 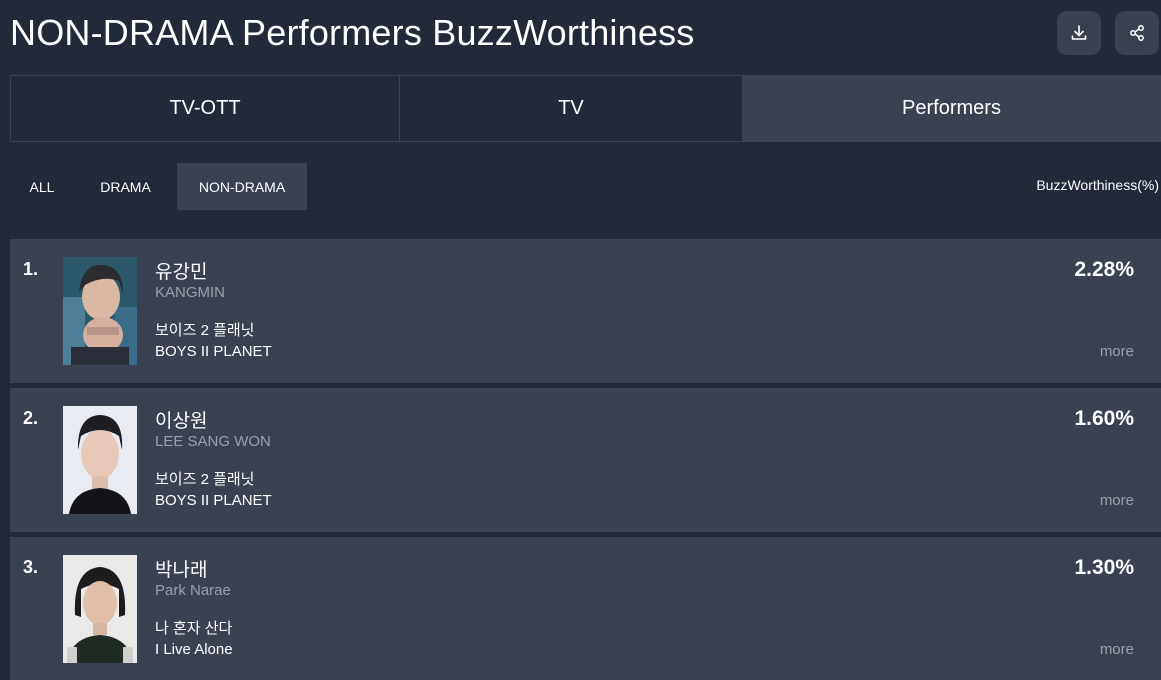 What do you see at coordinates (1104, 567) in the screenshot?
I see `buzz-value: 1.30%` at bounding box center [1104, 567].